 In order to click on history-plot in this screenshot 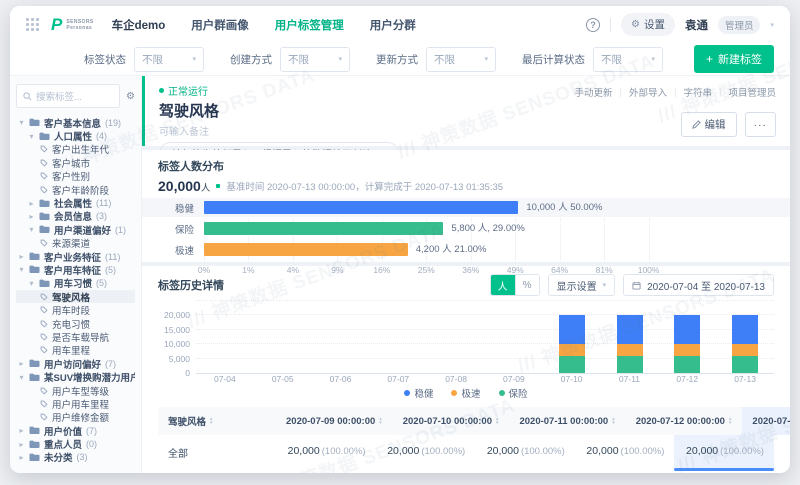, I will do `click(485, 337)`.